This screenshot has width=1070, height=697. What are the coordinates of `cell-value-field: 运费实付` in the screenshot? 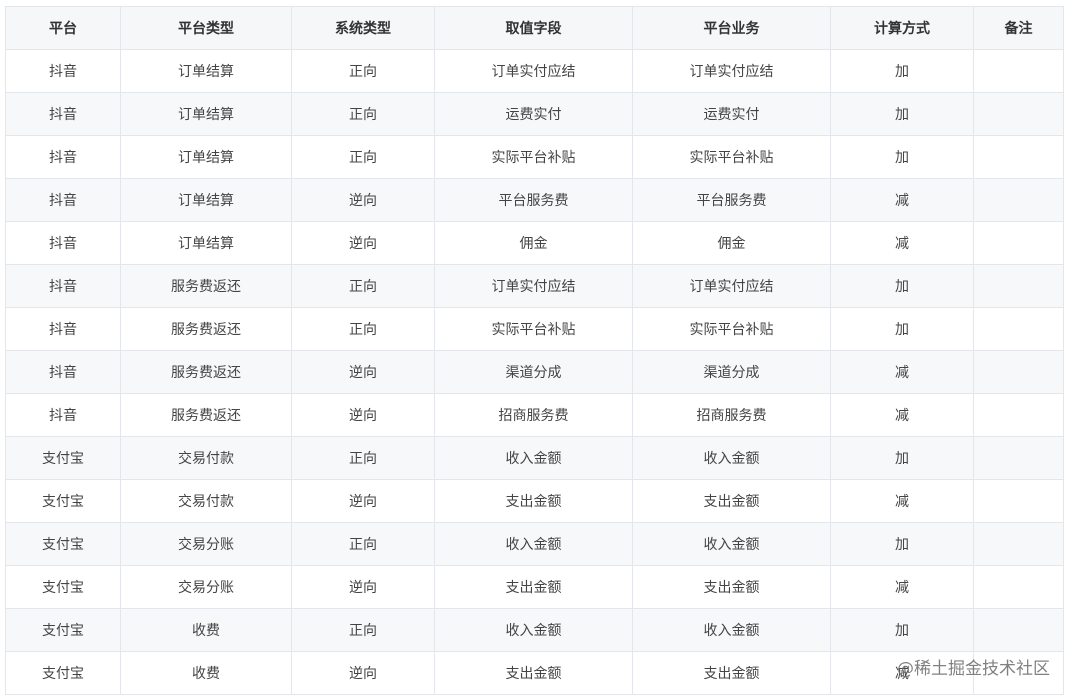 It's located at (533, 114).